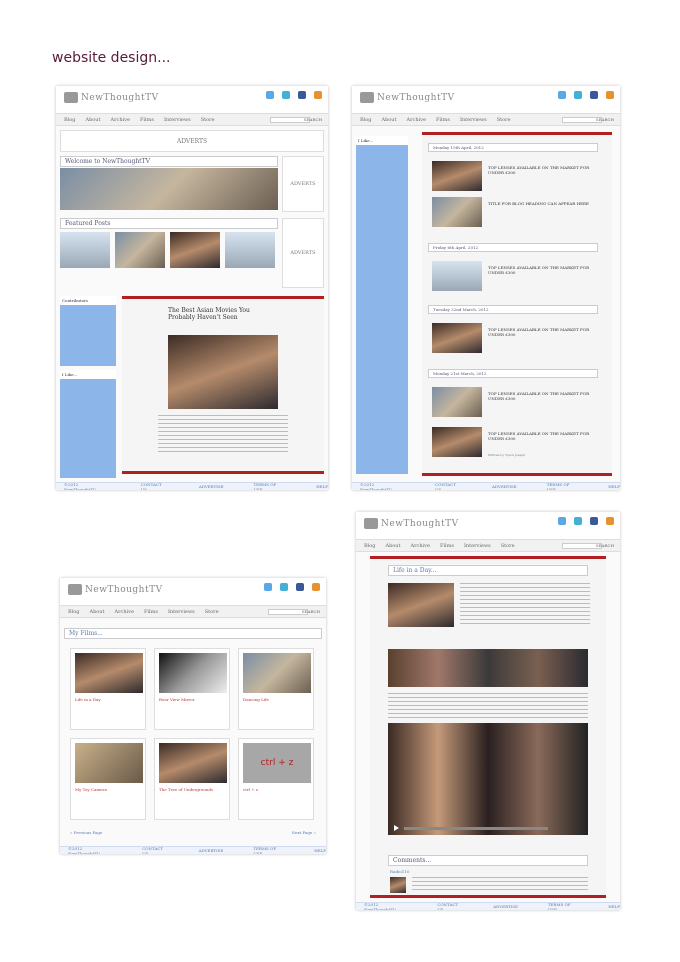 Image resolution: width=680 pixels, height=962 pixels. What do you see at coordinates (88, 699) in the screenshot?
I see `film-title: Life in a Day` at bounding box center [88, 699].